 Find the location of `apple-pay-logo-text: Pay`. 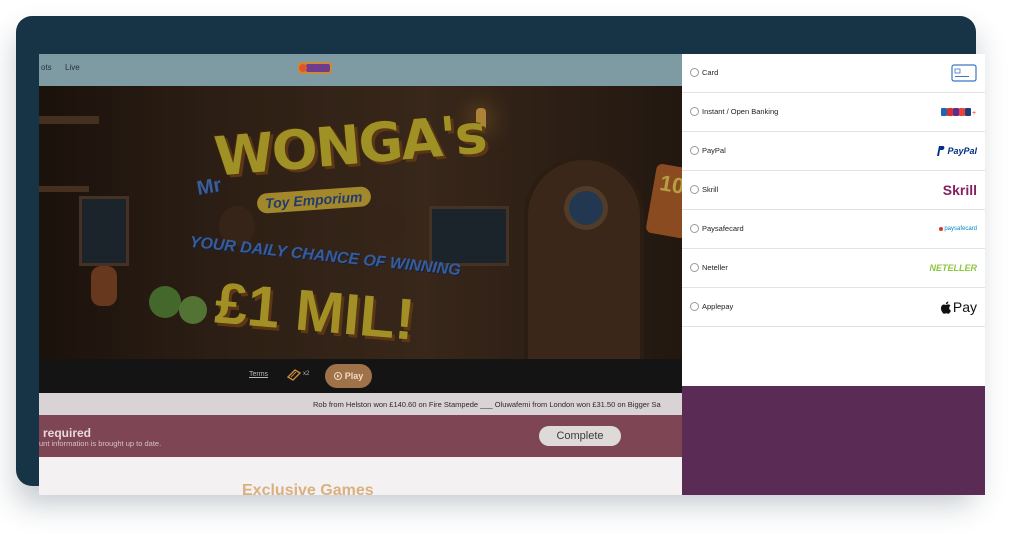

apple-pay-logo-text: Pay is located at coordinates (964, 307).